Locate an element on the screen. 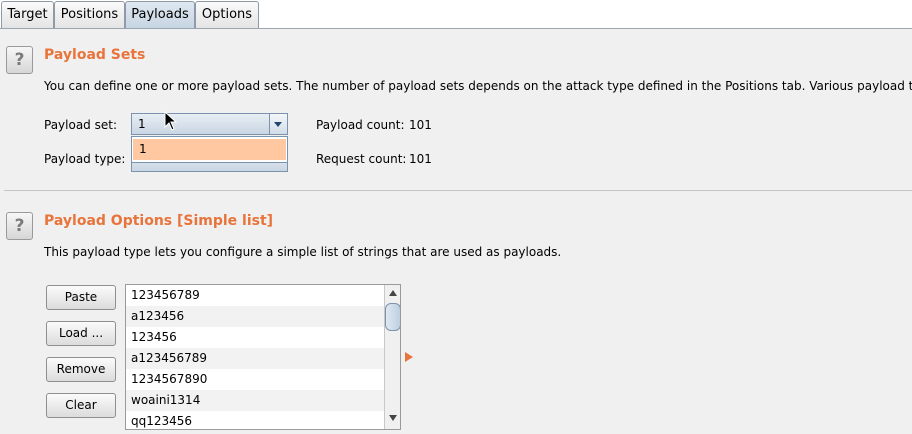 The image size is (912, 434). scroll-thumb is located at coordinates (392, 317).